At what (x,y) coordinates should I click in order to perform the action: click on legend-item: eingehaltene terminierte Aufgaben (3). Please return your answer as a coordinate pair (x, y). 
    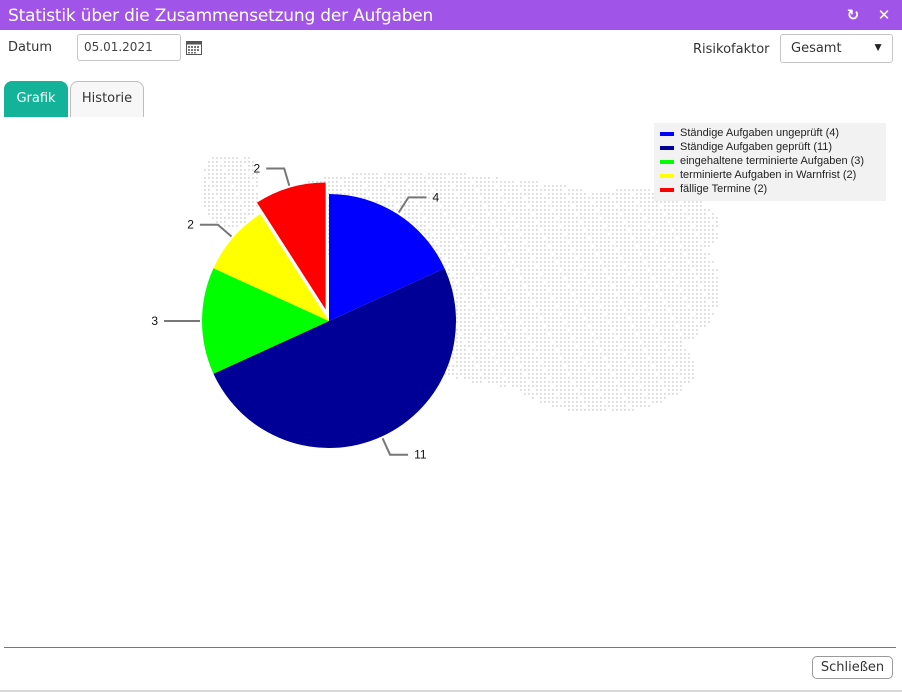
    Looking at the image, I should click on (773, 162).